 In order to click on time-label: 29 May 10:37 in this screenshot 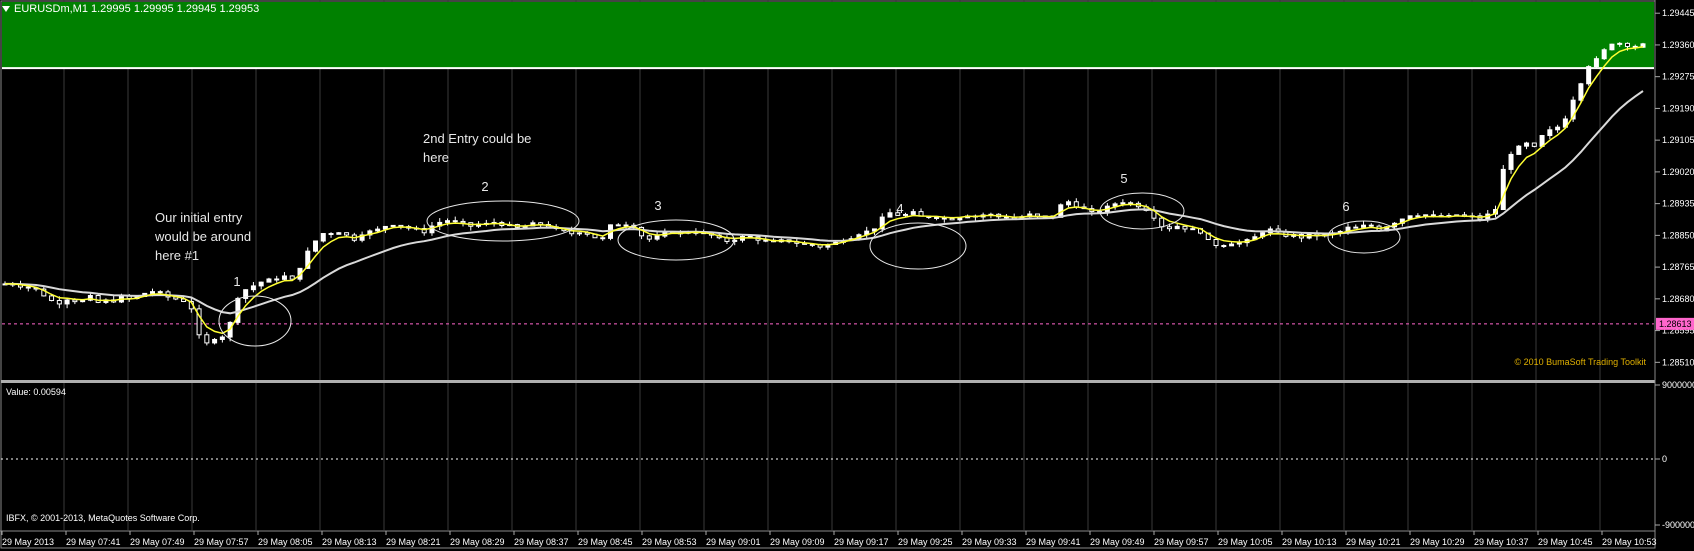, I will do `click(1501, 542)`.